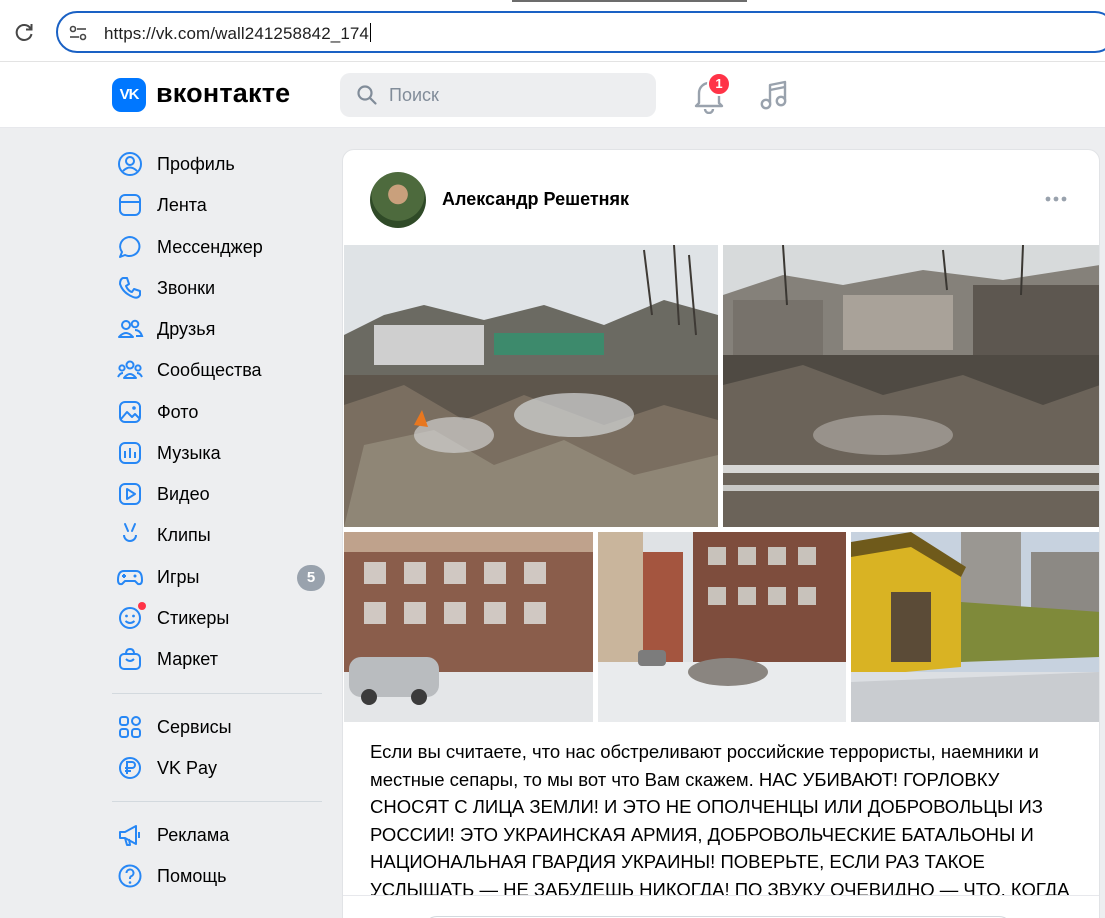 This screenshot has width=1105, height=918. What do you see at coordinates (498, 95) in the screenshot?
I see `search-input: Поиск` at bounding box center [498, 95].